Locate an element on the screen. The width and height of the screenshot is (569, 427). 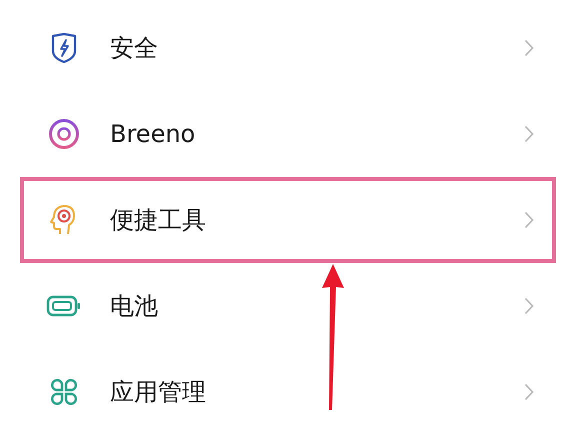
setting-label: 便捷工具 is located at coordinates (158, 220).